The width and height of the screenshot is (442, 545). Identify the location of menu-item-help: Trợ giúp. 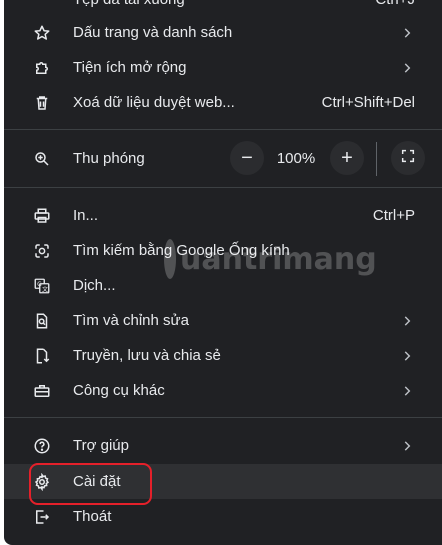
(223, 445).